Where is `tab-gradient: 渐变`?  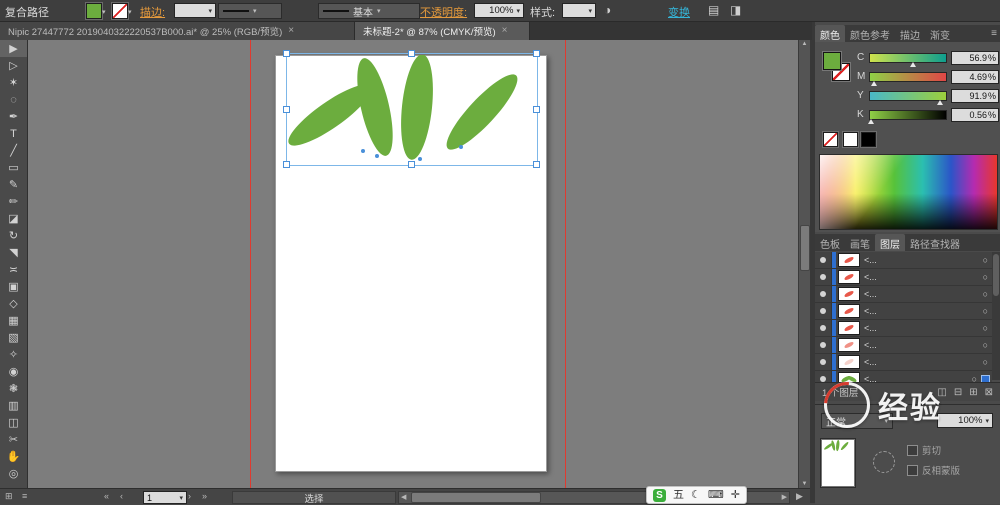 tab-gradient: 渐变 is located at coordinates (940, 33).